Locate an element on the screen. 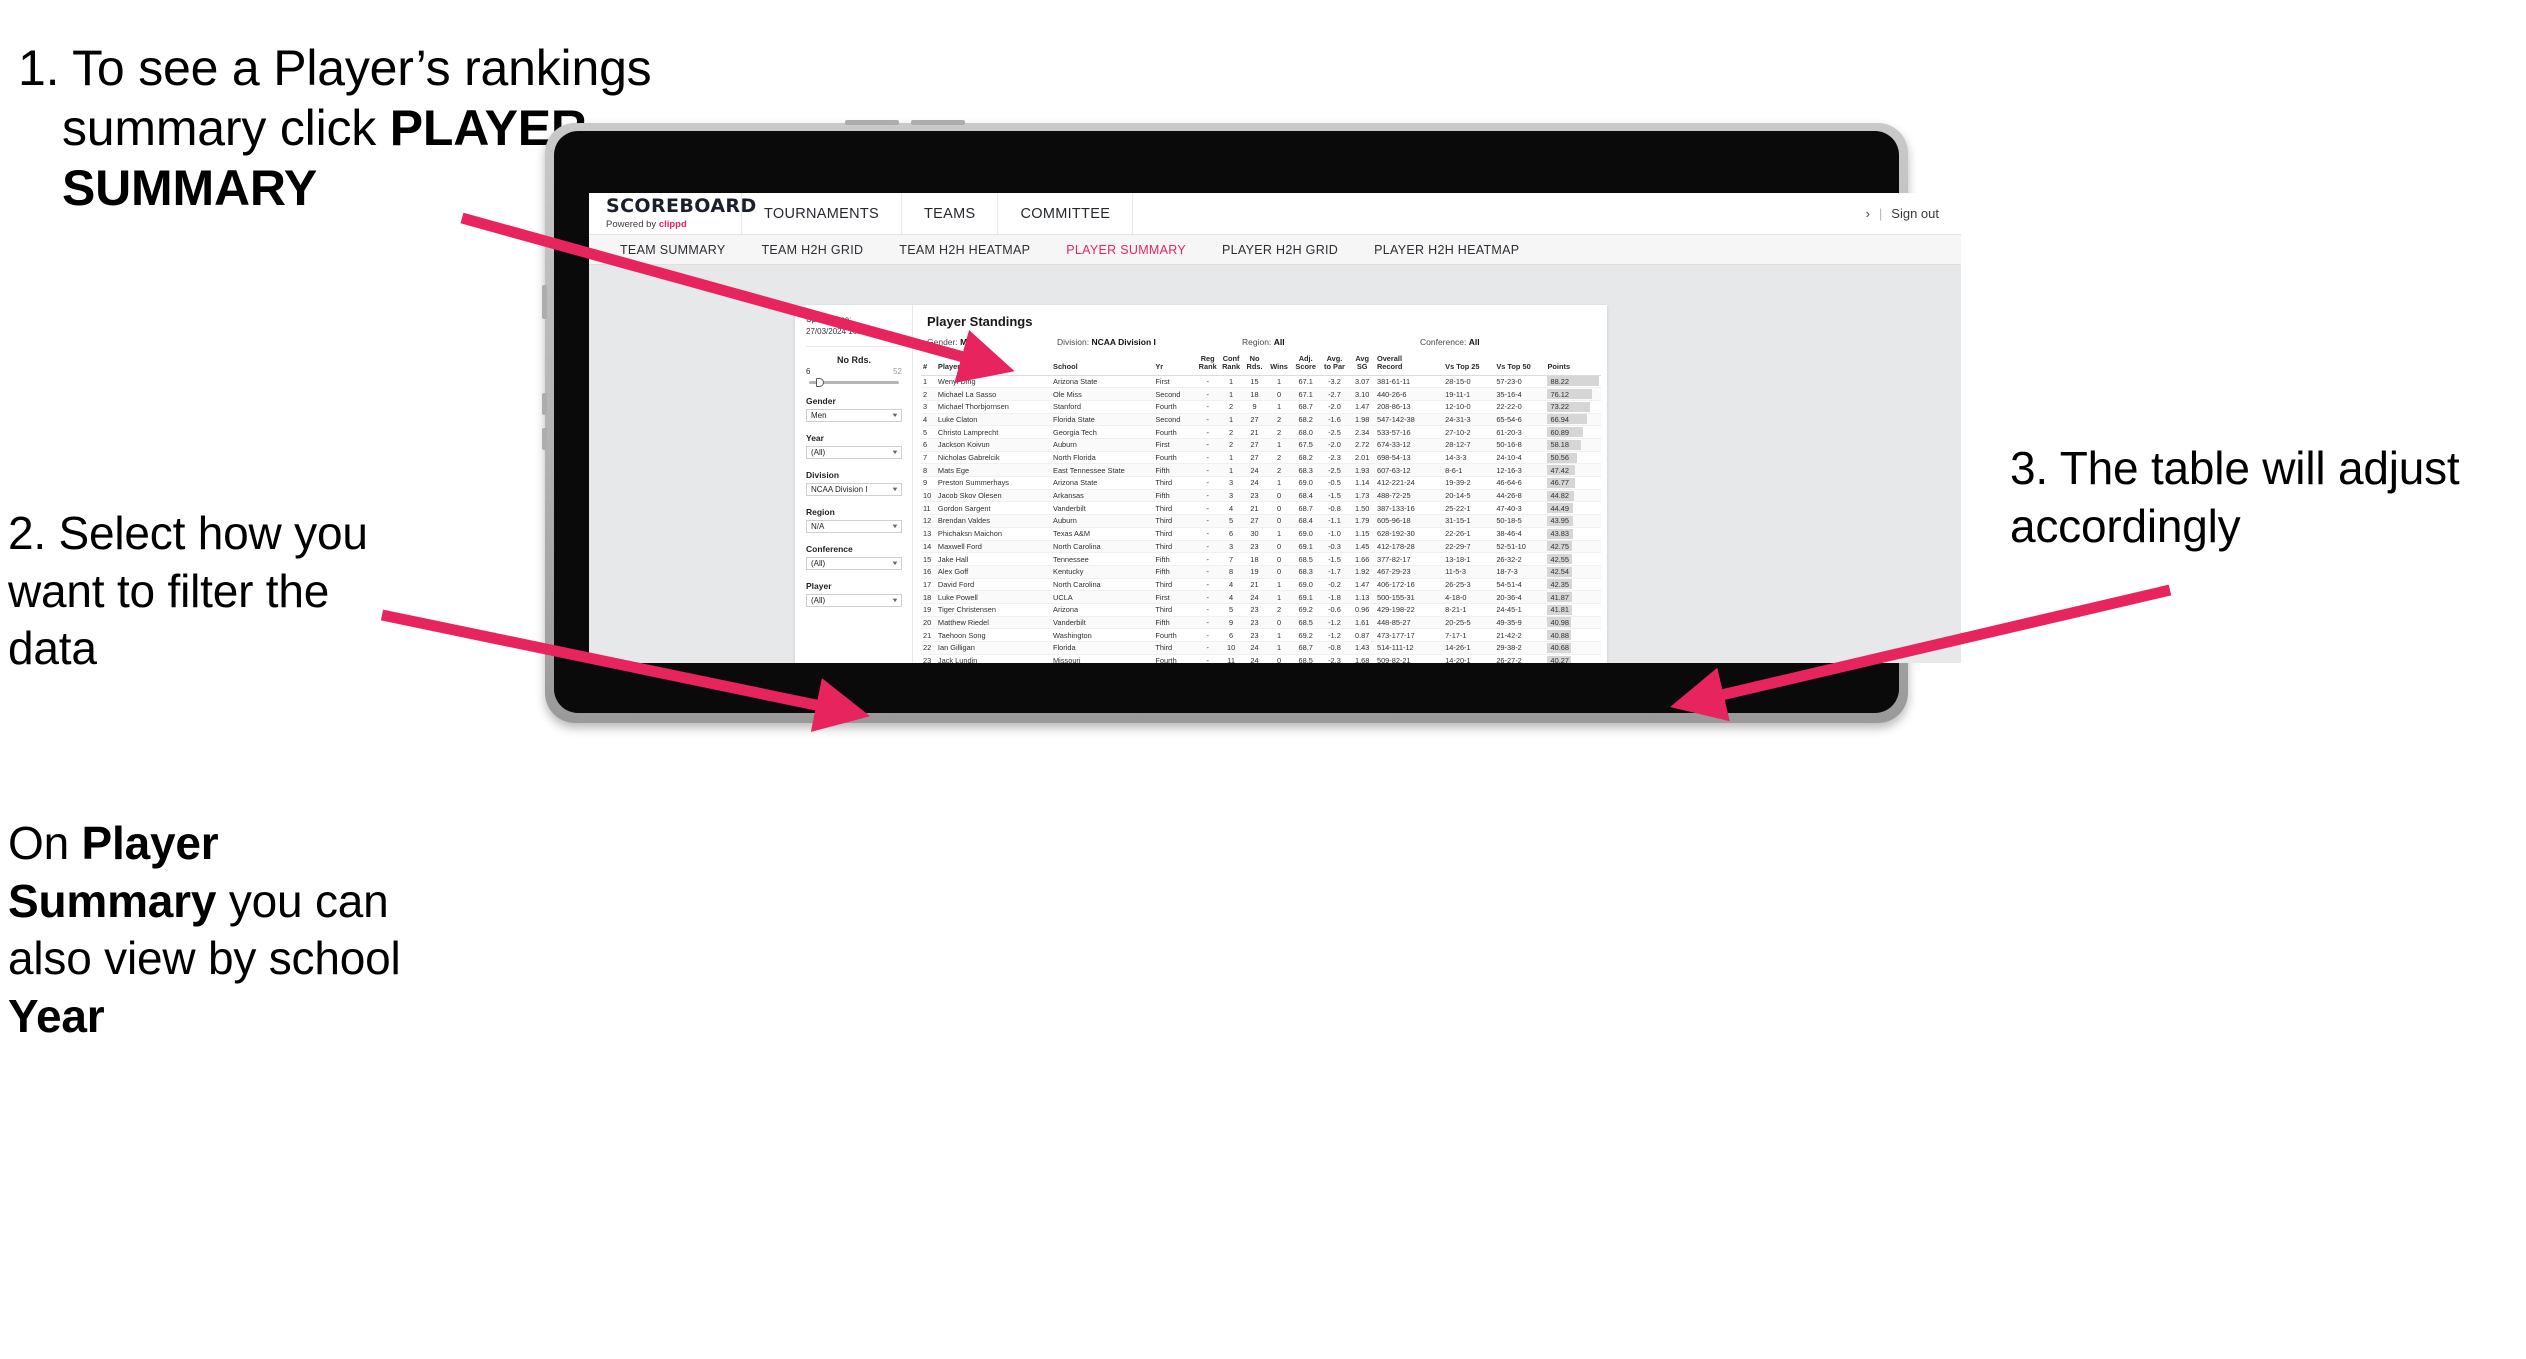 The height and width of the screenshot is (1359, 2526). filter-division-select: NCAA Division I ▼ is located at coordinates (854, 490).